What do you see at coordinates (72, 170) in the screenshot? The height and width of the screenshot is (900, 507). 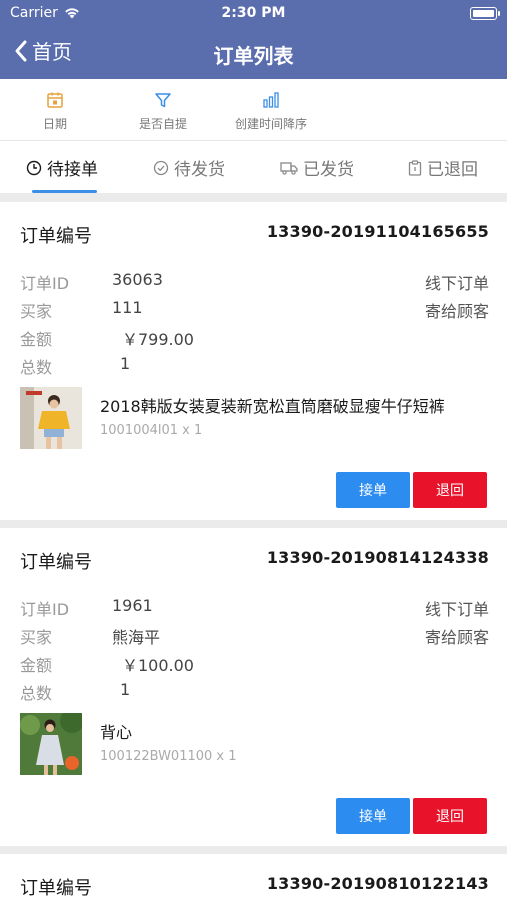 I see `tab-label: 待接单` at bounding box center [72, 170].